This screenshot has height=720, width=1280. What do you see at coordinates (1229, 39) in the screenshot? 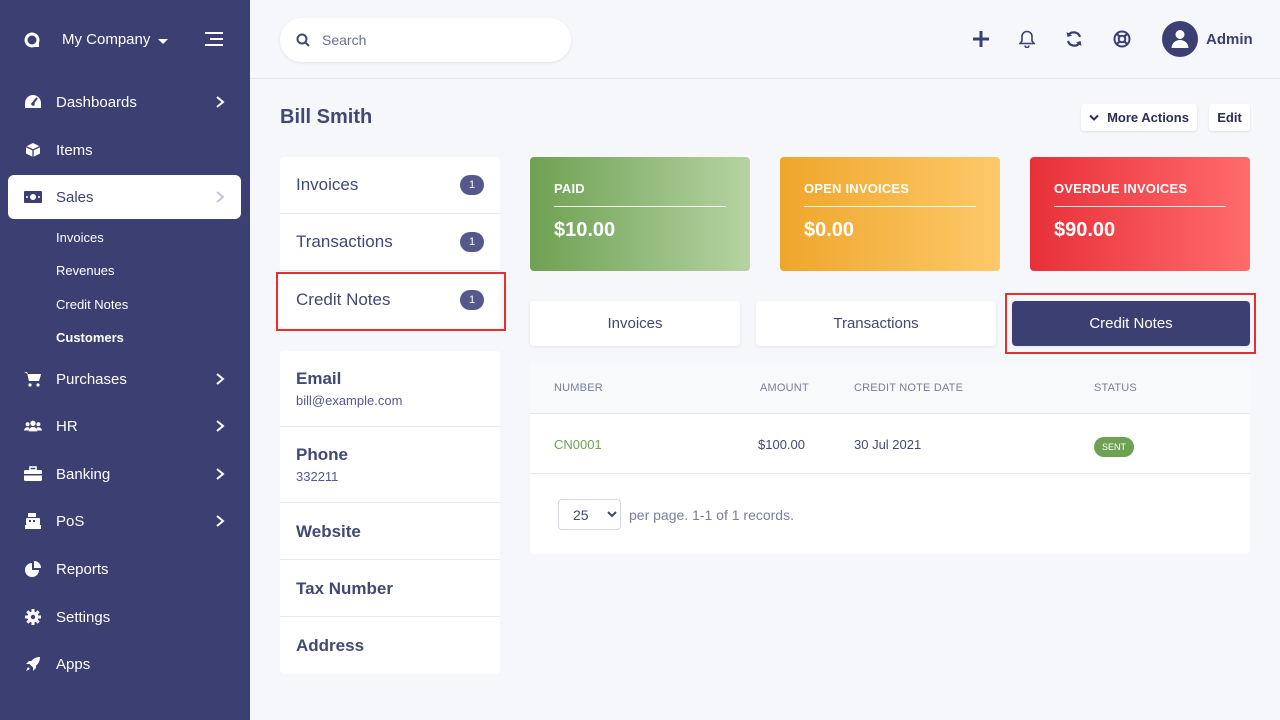
I see `user-name: Admin` at bounding box center [1229, 39].